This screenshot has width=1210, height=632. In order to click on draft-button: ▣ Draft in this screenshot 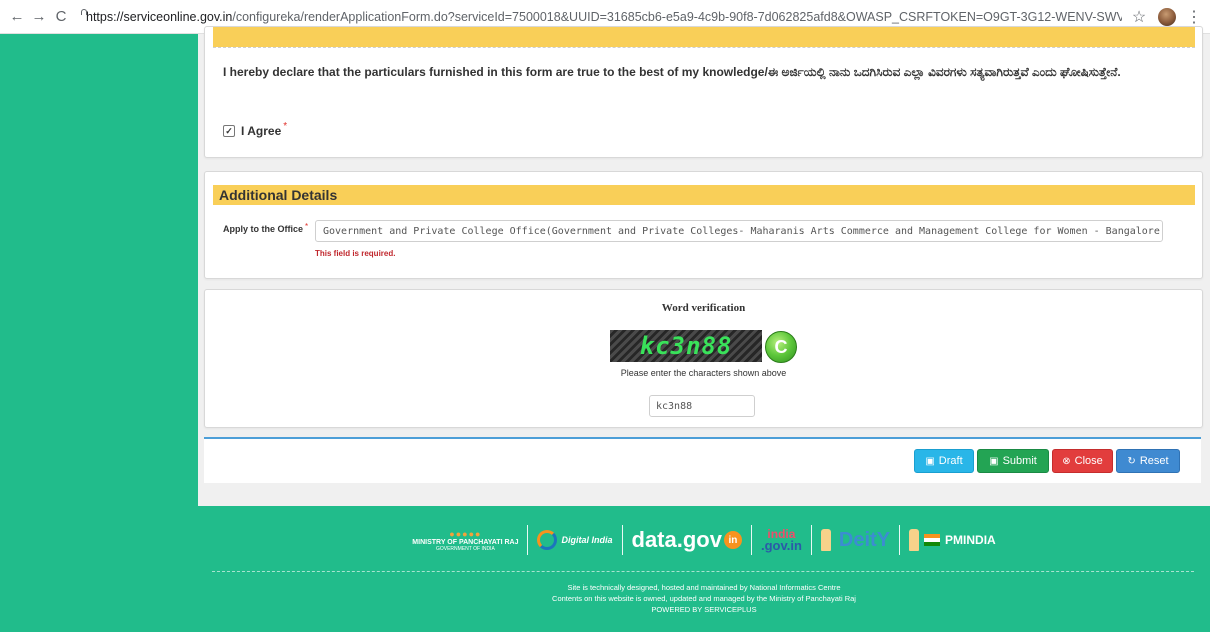, I will do `click(944, 461)`.